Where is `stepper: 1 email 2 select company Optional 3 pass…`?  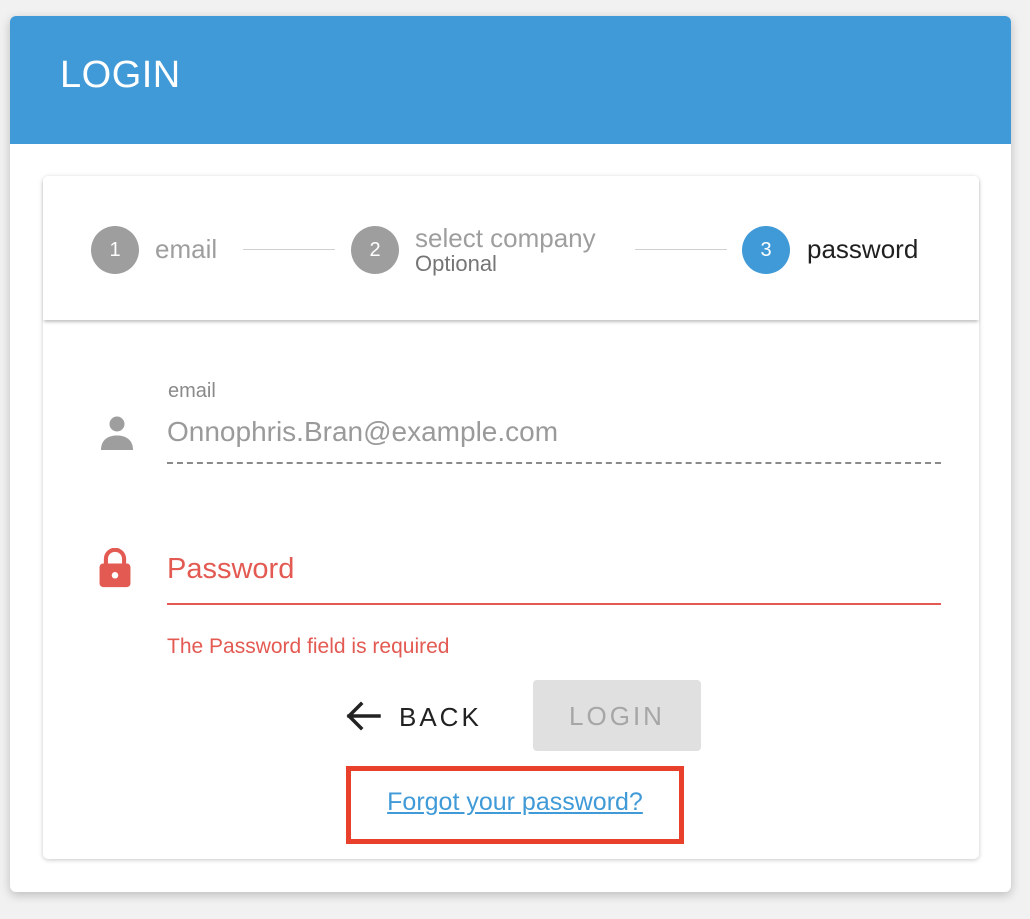 stepper: 1 email 2 select company Optional 3 pass… is located at coordinates (511, 248).